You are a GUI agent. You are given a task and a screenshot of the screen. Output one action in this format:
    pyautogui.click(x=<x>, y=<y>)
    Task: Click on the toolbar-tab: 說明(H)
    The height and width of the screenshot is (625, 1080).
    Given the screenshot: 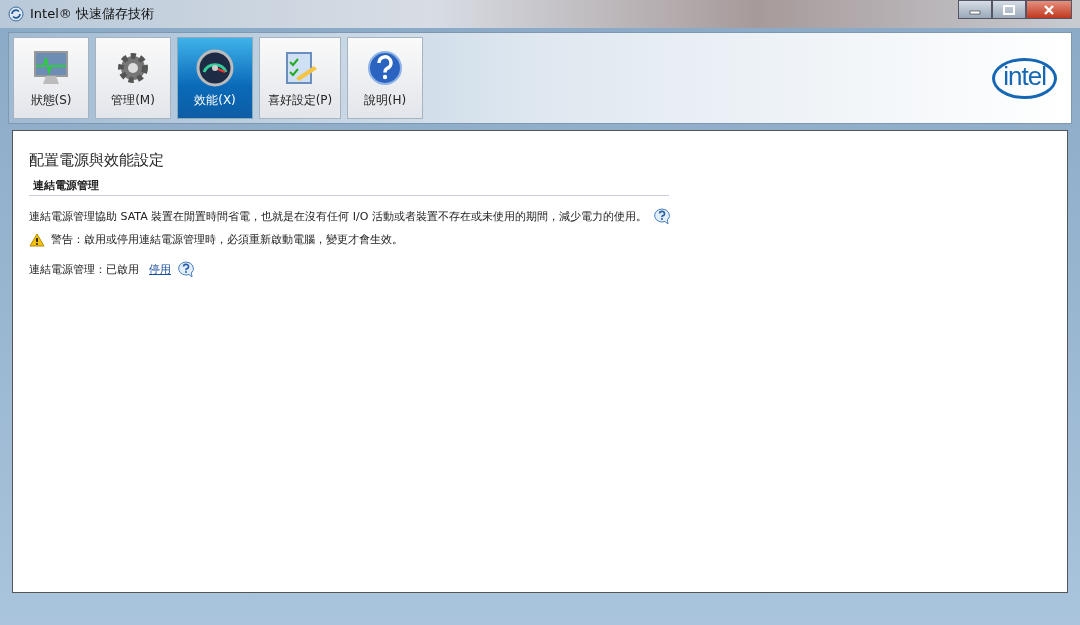 What is the action you would take?
    pyautogui.click(x=385, y=78)
    